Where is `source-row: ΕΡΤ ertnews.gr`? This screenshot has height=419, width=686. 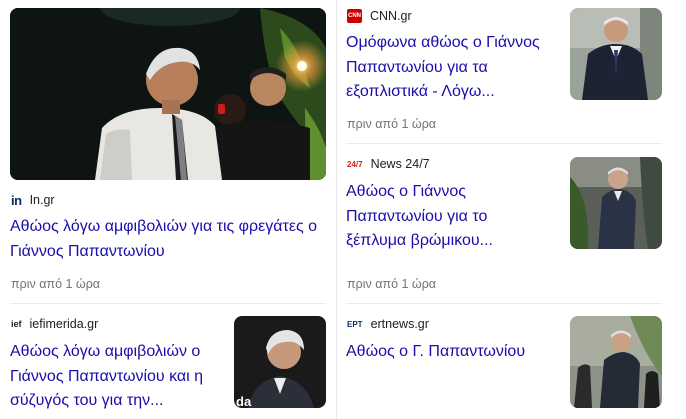 source-row: ΕΡΤ ertnews.gr is located at coordinates (388, 324).